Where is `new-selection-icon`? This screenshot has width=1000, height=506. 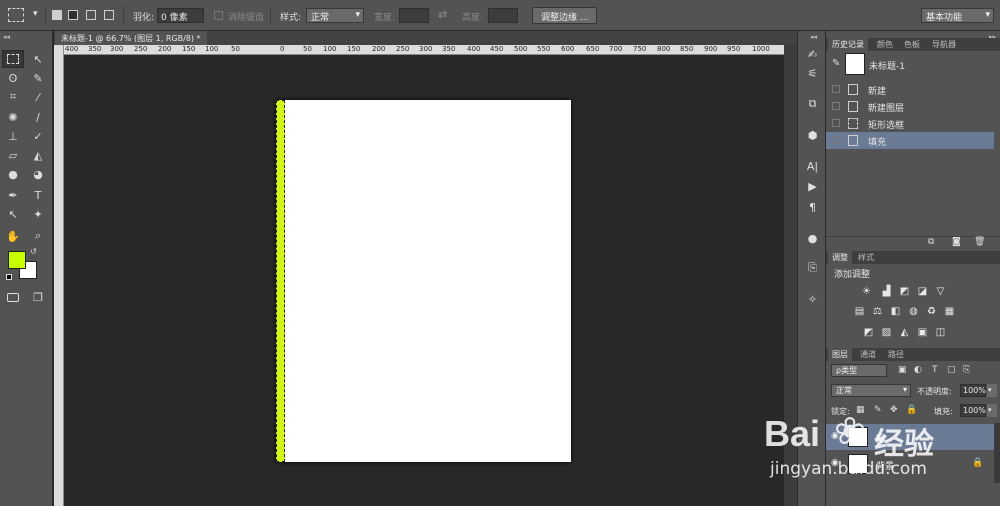
new-selection-icon is located at coordinates (57, 15).